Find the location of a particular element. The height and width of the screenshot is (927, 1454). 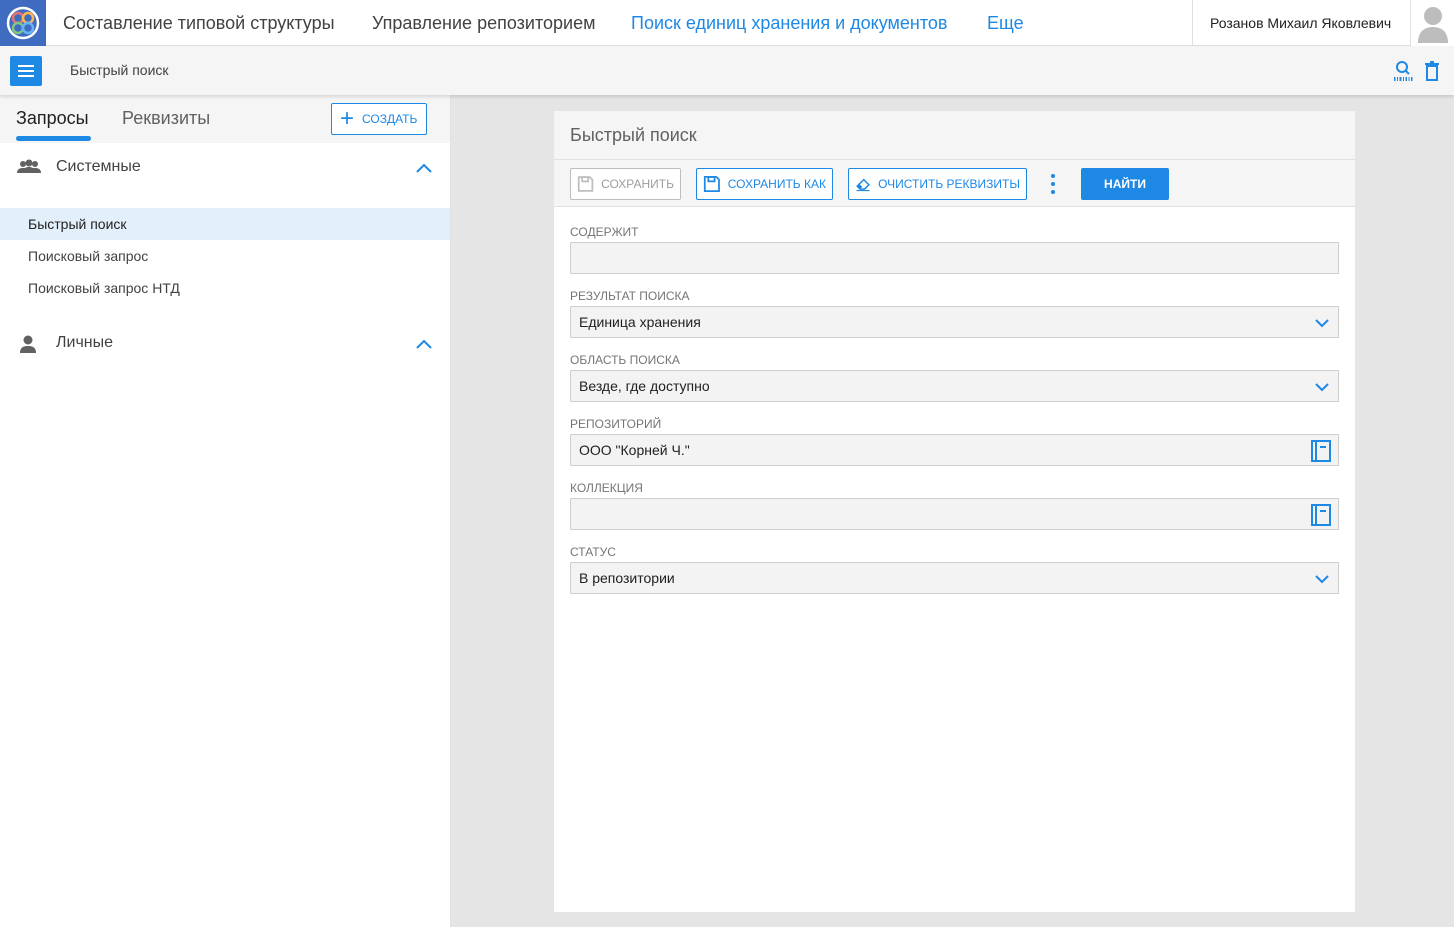

delete-button is located at coordinates (1433, 71).